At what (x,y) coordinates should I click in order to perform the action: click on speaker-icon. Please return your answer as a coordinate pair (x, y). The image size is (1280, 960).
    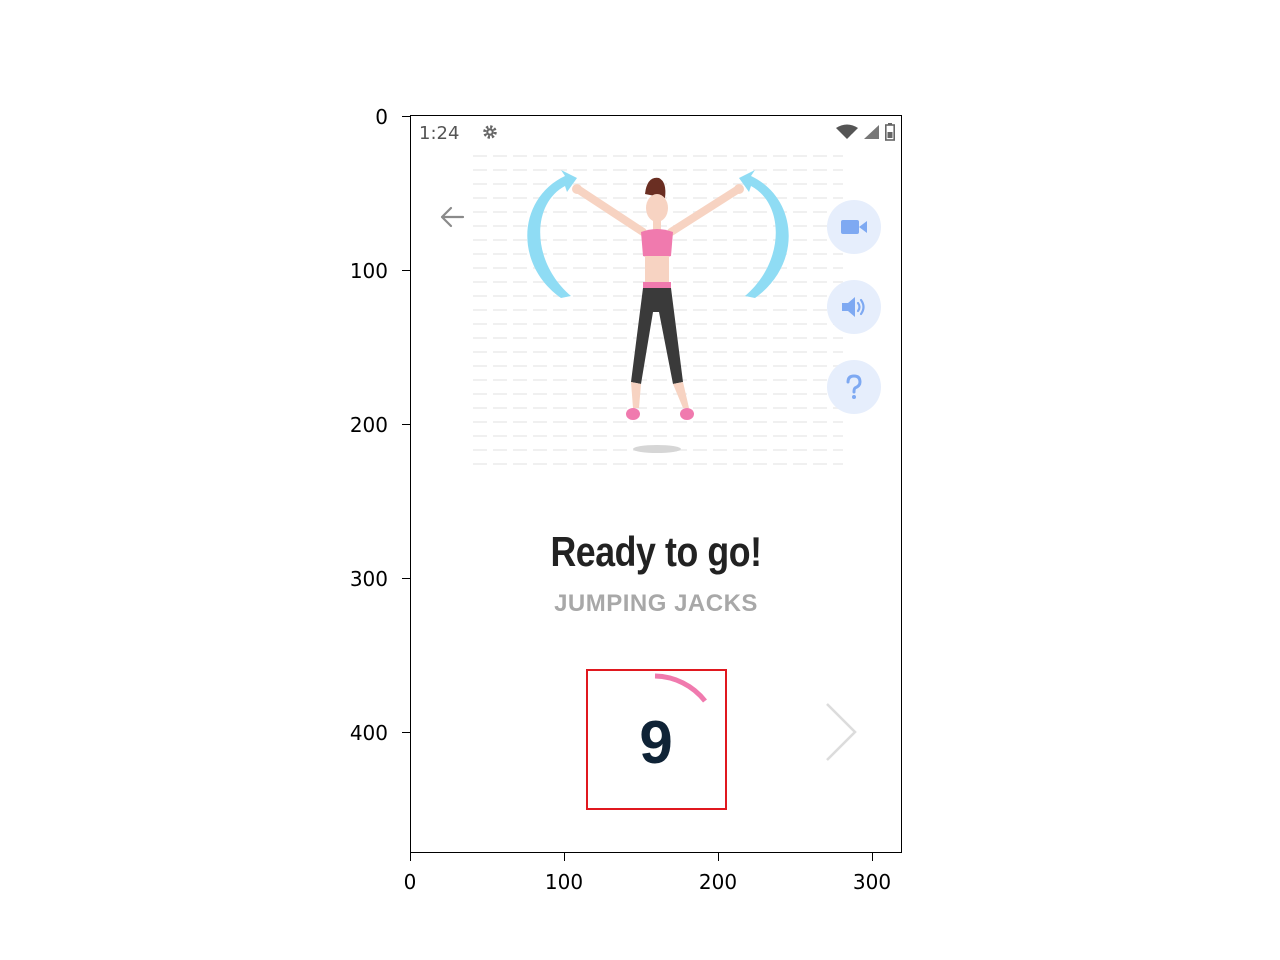
    Looking at the image, I should click on (853, 307).